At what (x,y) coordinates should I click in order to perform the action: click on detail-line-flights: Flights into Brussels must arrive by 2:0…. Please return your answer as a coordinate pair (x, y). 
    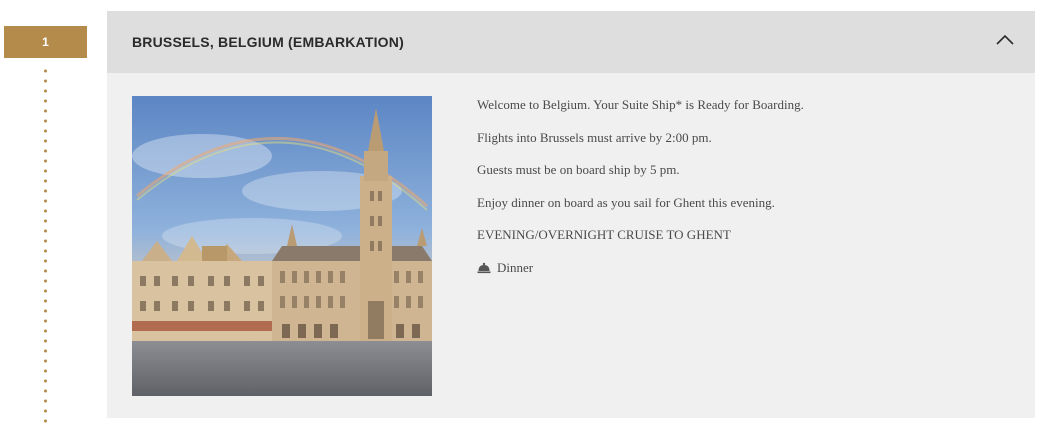
    Looking at the image, I should click on (594, 137).